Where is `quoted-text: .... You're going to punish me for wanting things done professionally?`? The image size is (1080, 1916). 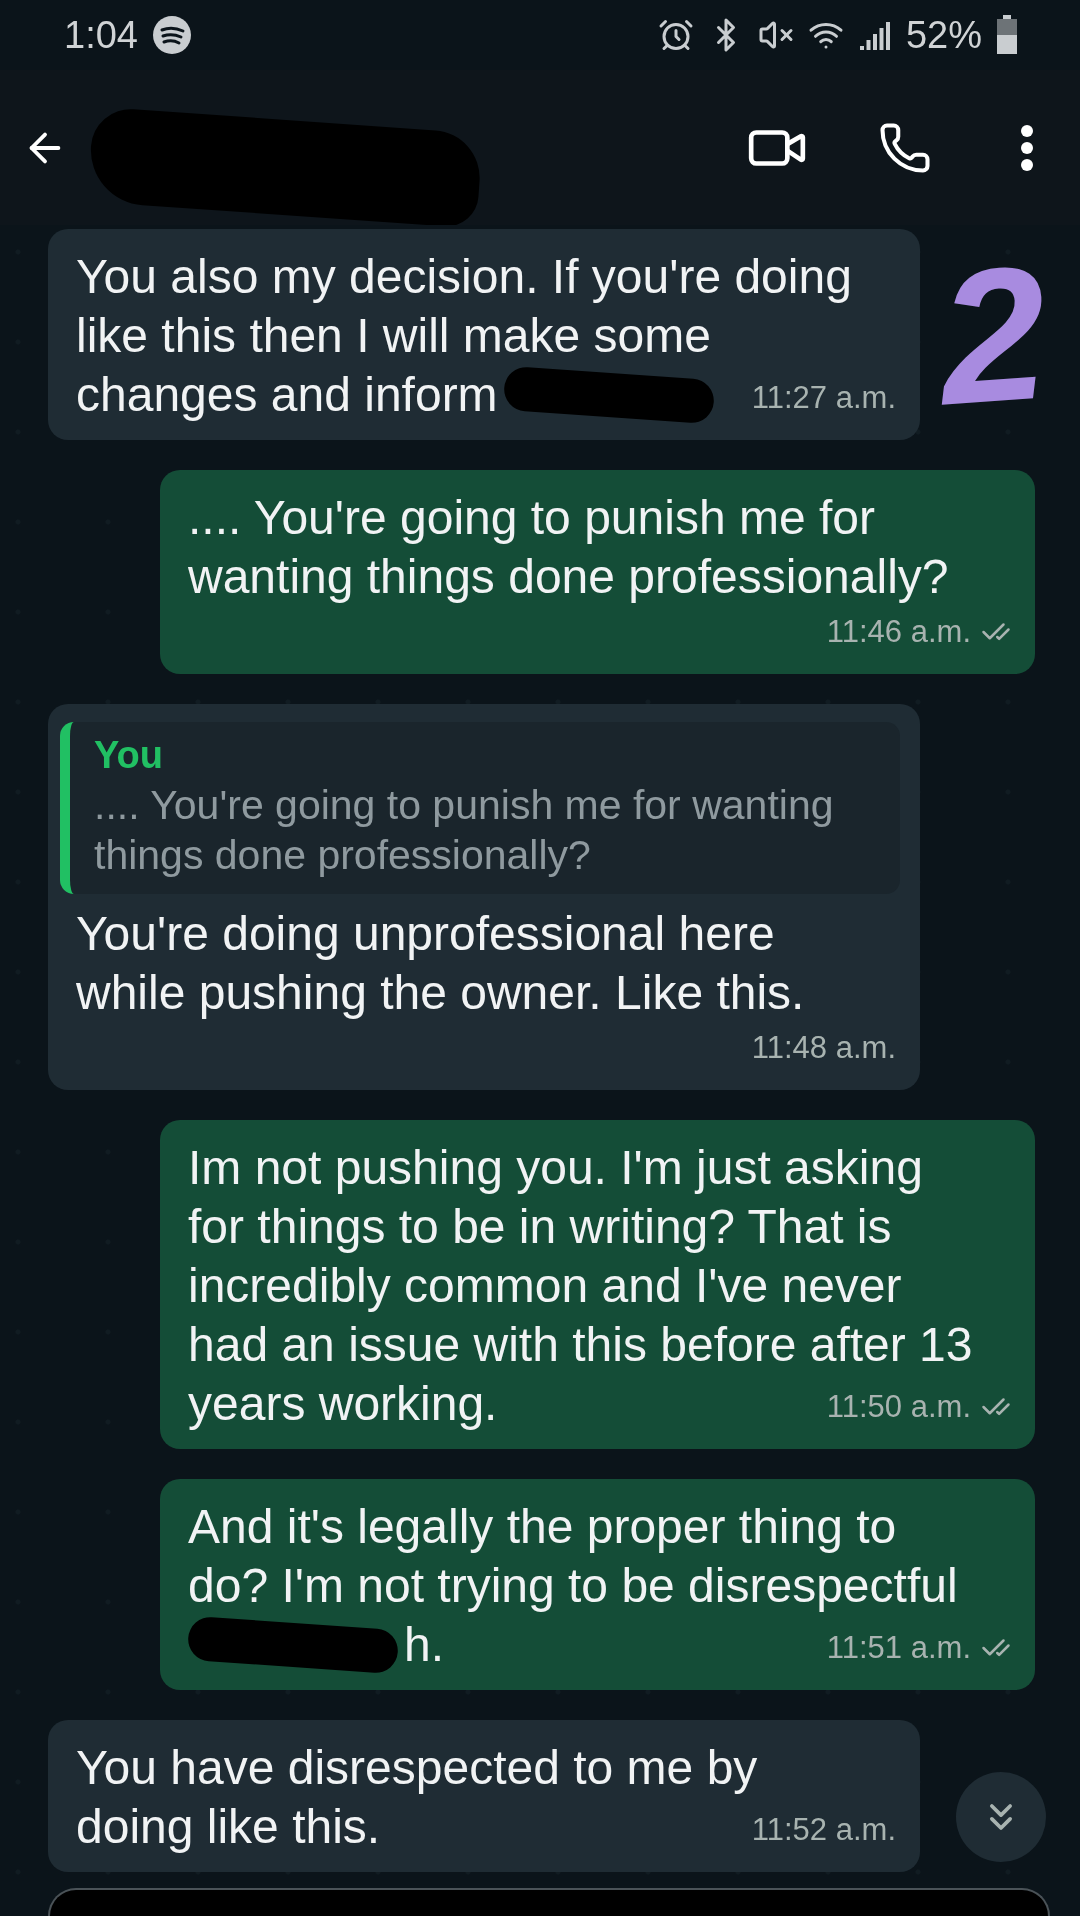 quoted-text: .... You're going to punish me for wanting things done professionally? is located at coordinates (464, 830).